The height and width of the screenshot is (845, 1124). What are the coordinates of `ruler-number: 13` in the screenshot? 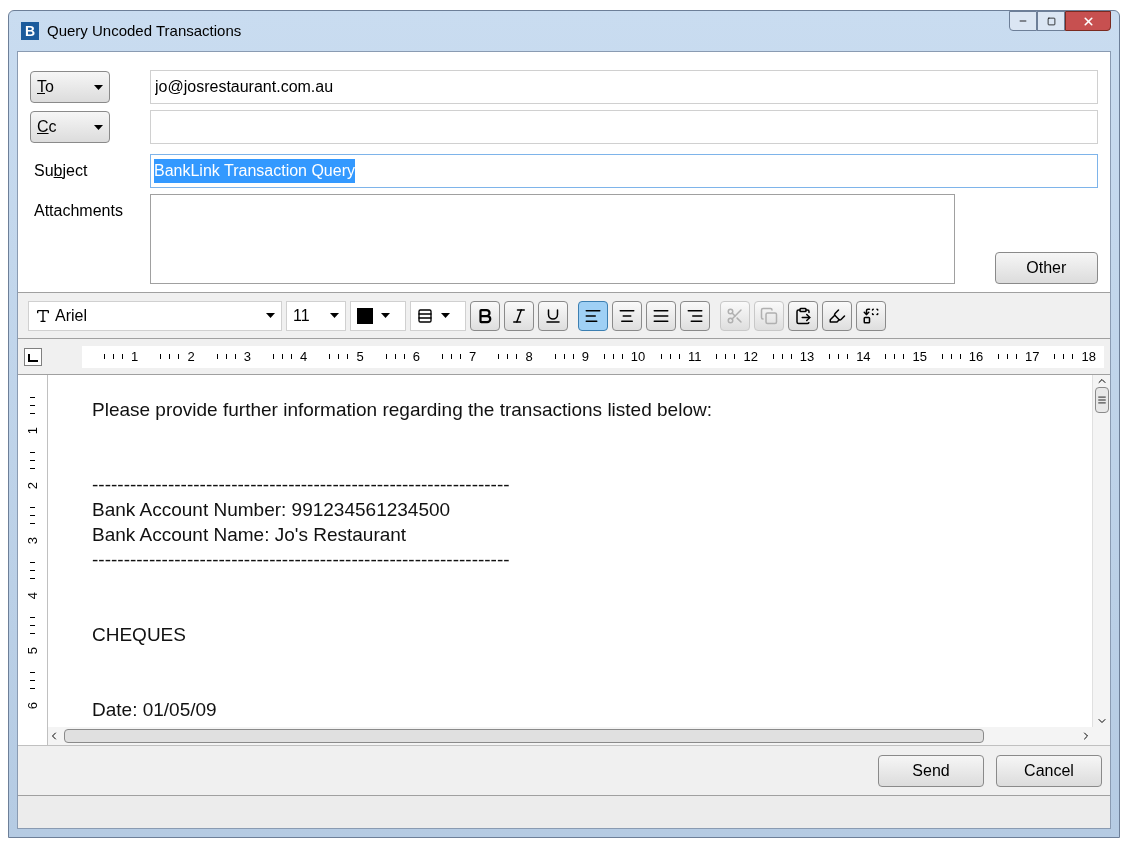 It's located at (807, 356).